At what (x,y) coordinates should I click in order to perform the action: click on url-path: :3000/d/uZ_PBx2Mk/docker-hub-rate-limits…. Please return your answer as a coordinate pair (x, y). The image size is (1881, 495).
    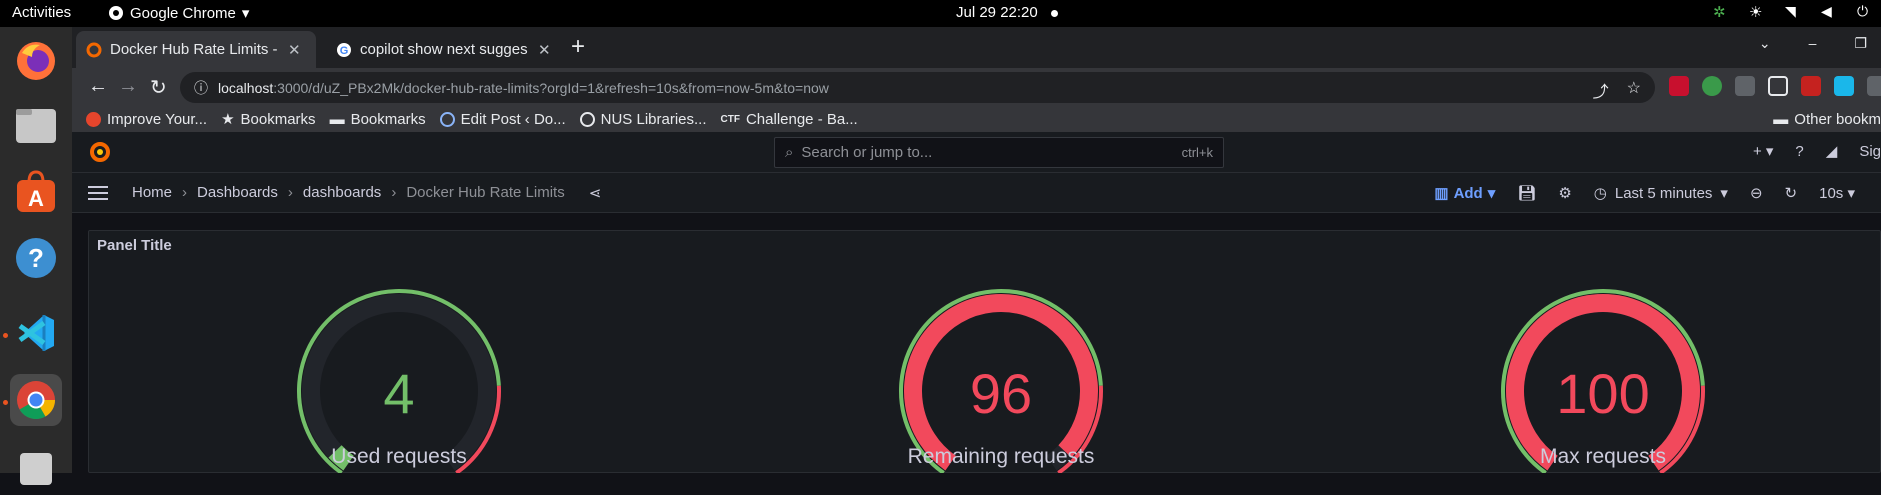
    Looking at the image, I should click on (551, 87).